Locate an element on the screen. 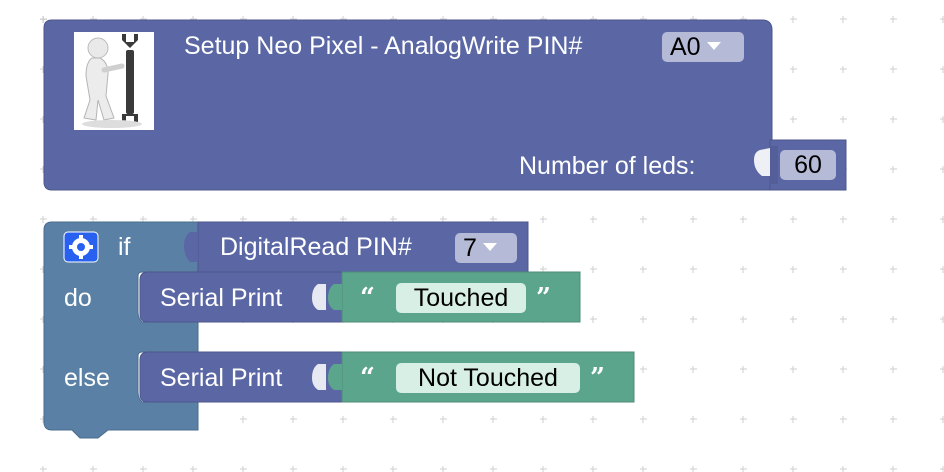 The image size is (944, 472). digitalread-label: DigitalRead PIN# is located at coordinates (316, 247).